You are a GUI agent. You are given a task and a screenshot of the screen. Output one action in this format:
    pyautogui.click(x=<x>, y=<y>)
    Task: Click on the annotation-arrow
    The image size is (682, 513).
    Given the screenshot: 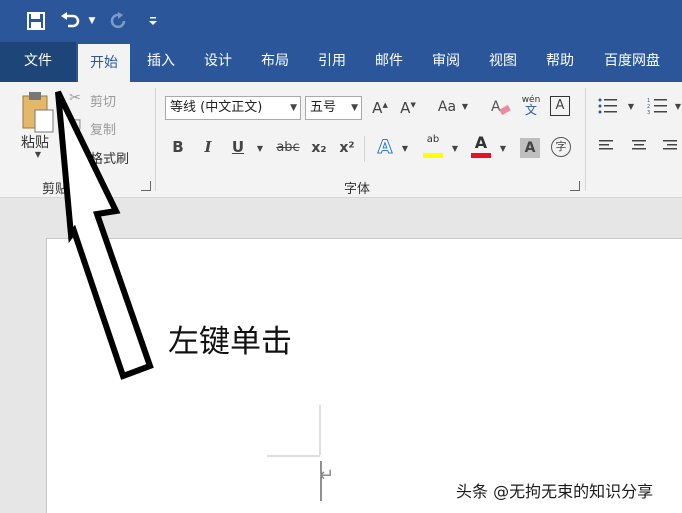 What is the action you would take?
    pyautogui.click(x=104, y=235)
    